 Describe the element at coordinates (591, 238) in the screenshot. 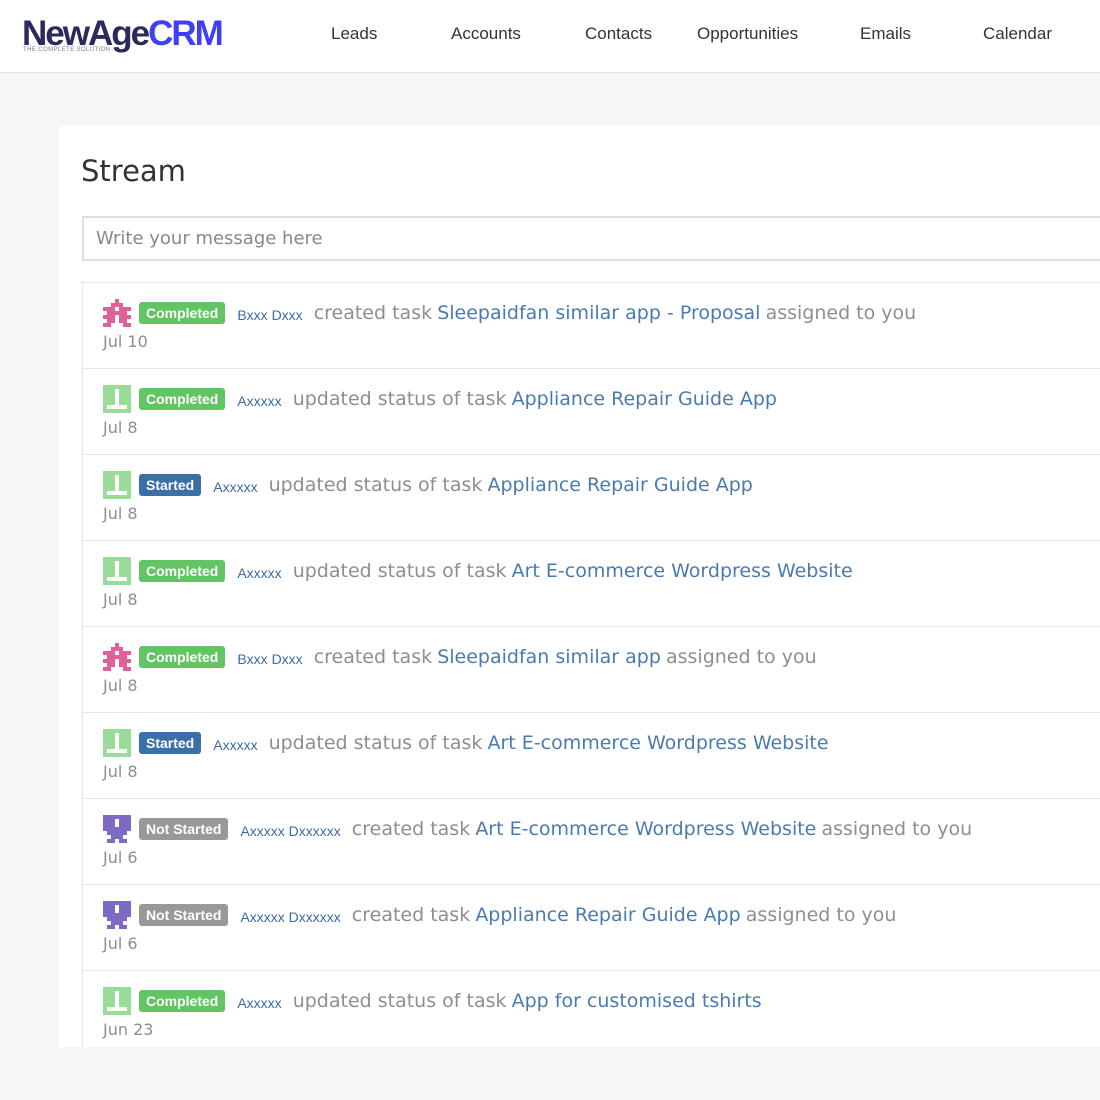

I see `message-input` at that location.